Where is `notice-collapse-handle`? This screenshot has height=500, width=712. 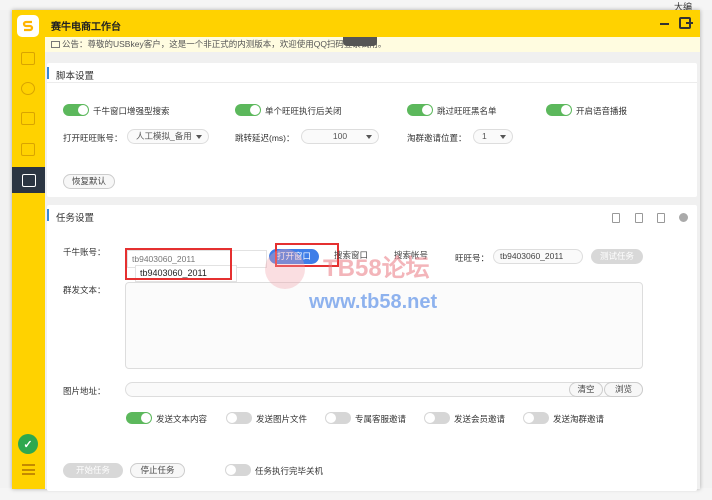
notice-collapse-handle is located at coordinates (360, 41).